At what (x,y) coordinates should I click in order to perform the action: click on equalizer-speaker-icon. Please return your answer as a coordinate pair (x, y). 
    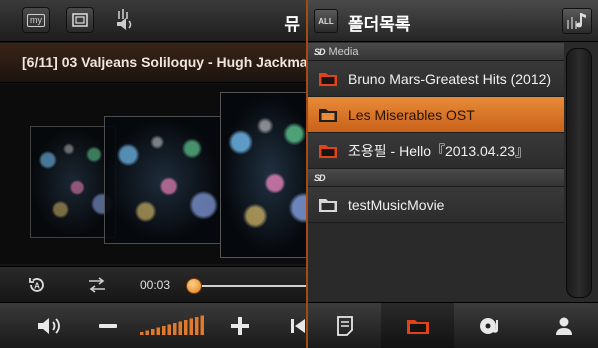
    Looking at the image, I should click on (124, 19).